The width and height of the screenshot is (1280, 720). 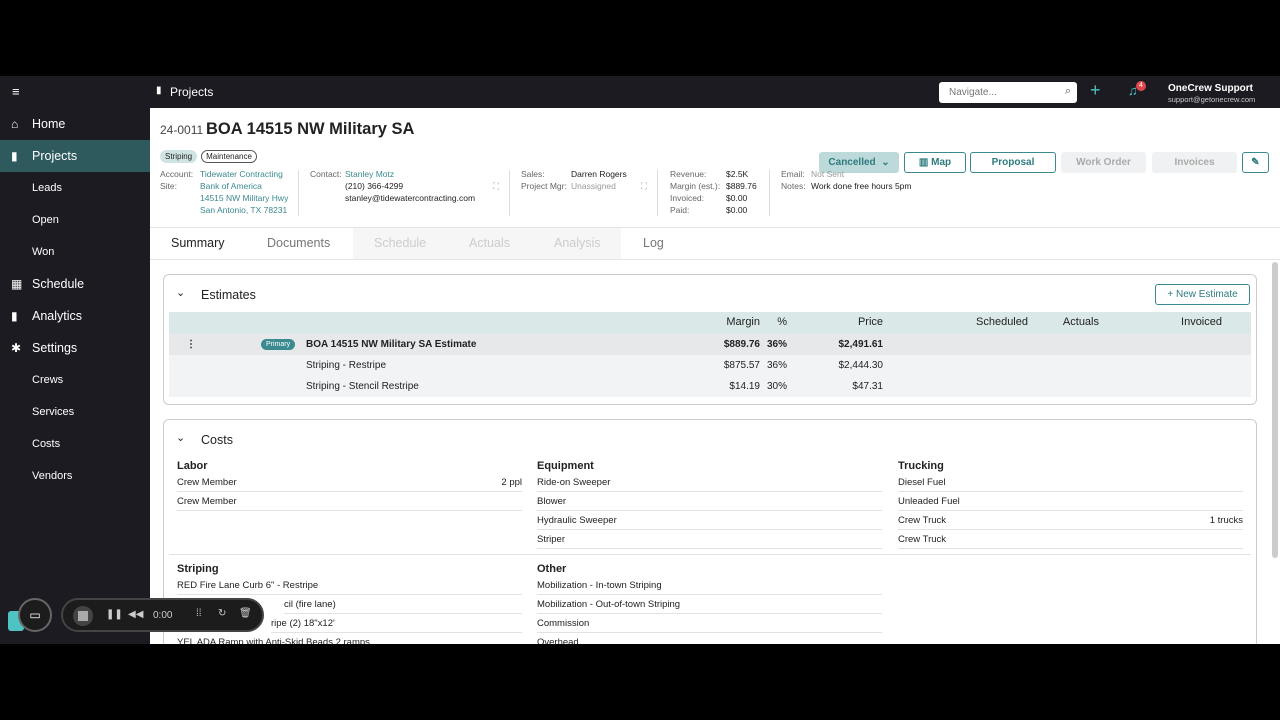 I want to click on sidebar-item-leads: Leads, so click(x=75, y=188).